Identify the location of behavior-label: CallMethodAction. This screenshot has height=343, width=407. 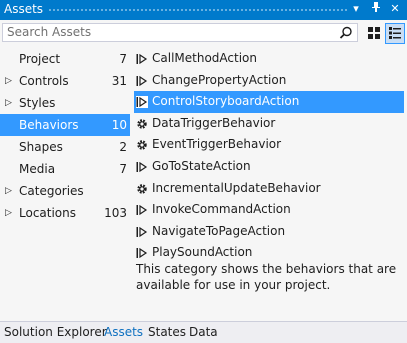
(204, 58).